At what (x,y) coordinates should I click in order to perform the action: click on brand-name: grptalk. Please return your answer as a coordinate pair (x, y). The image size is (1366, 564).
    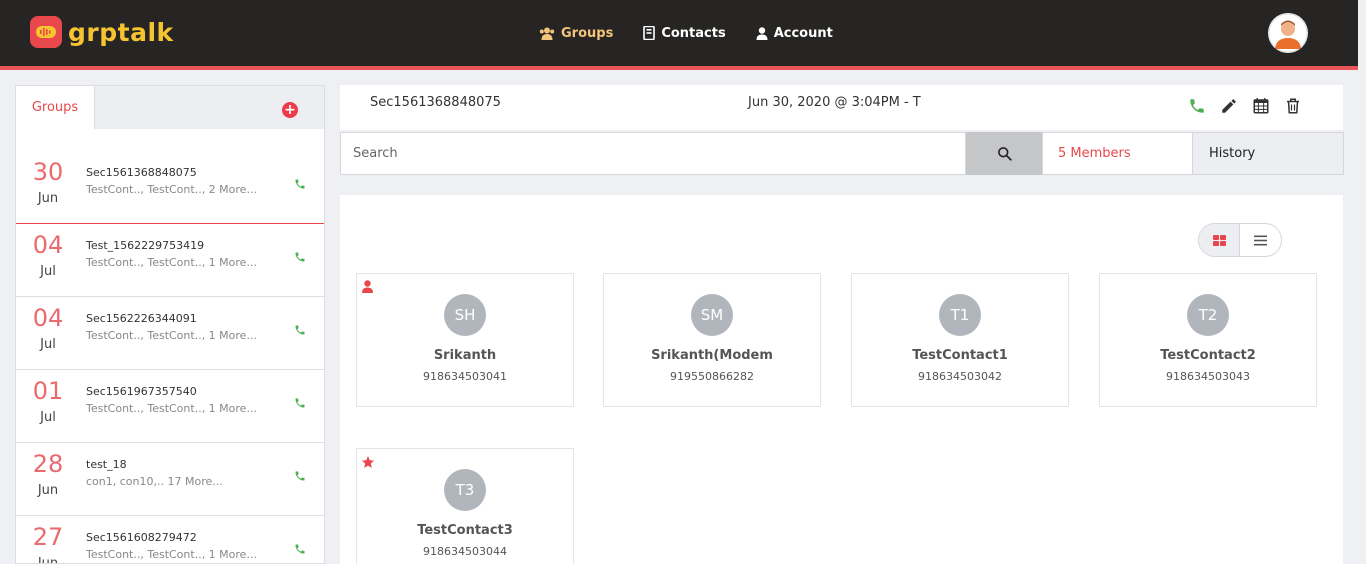
    Looking at the image, I should click on (121, 32).